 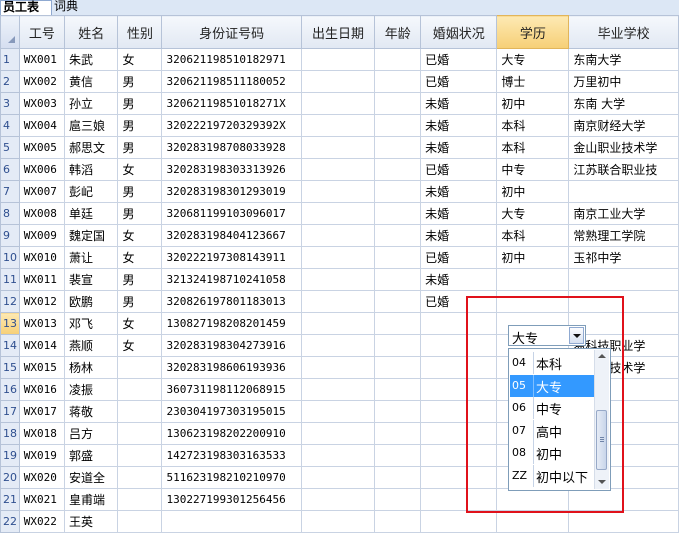 What do you see at coordinates (601, 440) in the screenshot?
I see `scrollbar-thumb` at bounding box center [601, 440].